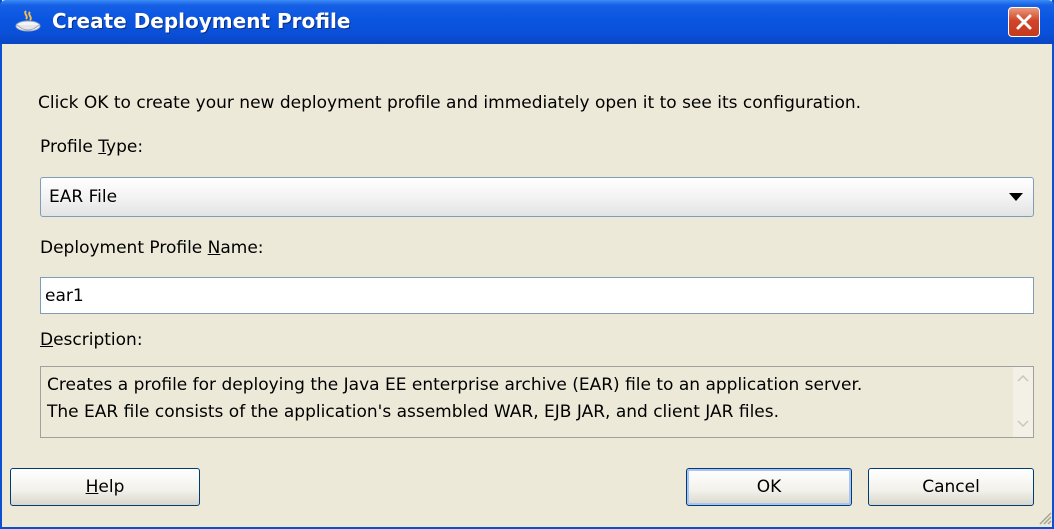 The image size is (1054, 529). I want to click on profile-type-value: EAR File, so click(83, 197).